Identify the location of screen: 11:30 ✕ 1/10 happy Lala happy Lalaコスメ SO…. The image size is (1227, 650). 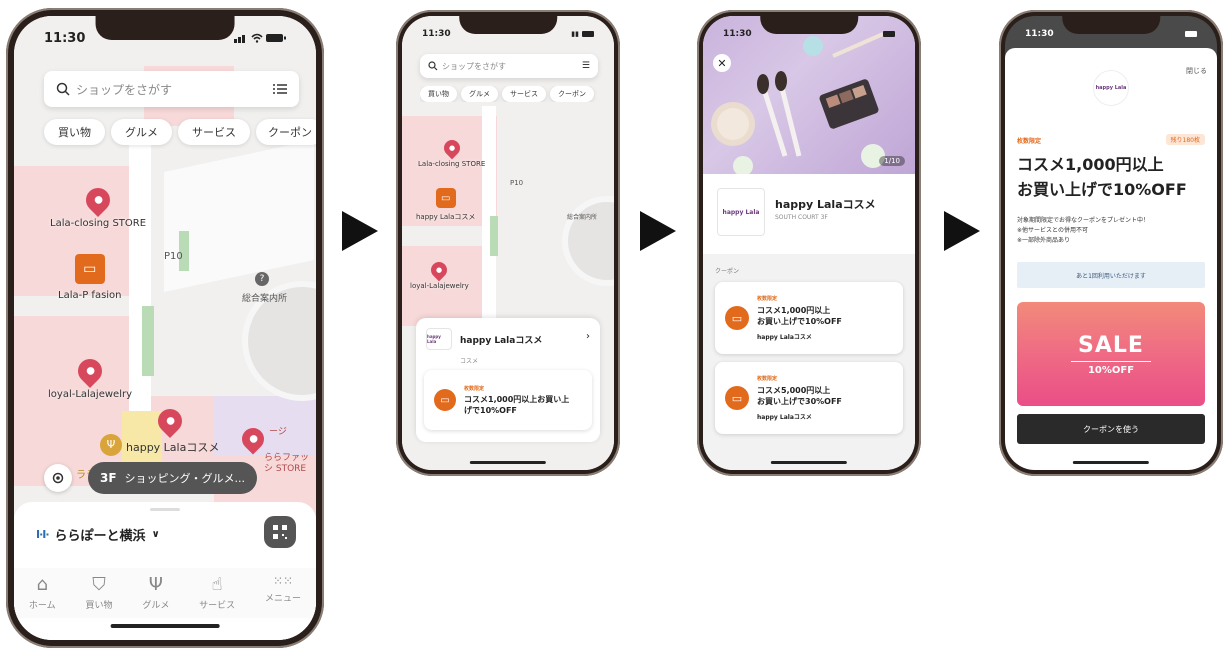
(809, 243).